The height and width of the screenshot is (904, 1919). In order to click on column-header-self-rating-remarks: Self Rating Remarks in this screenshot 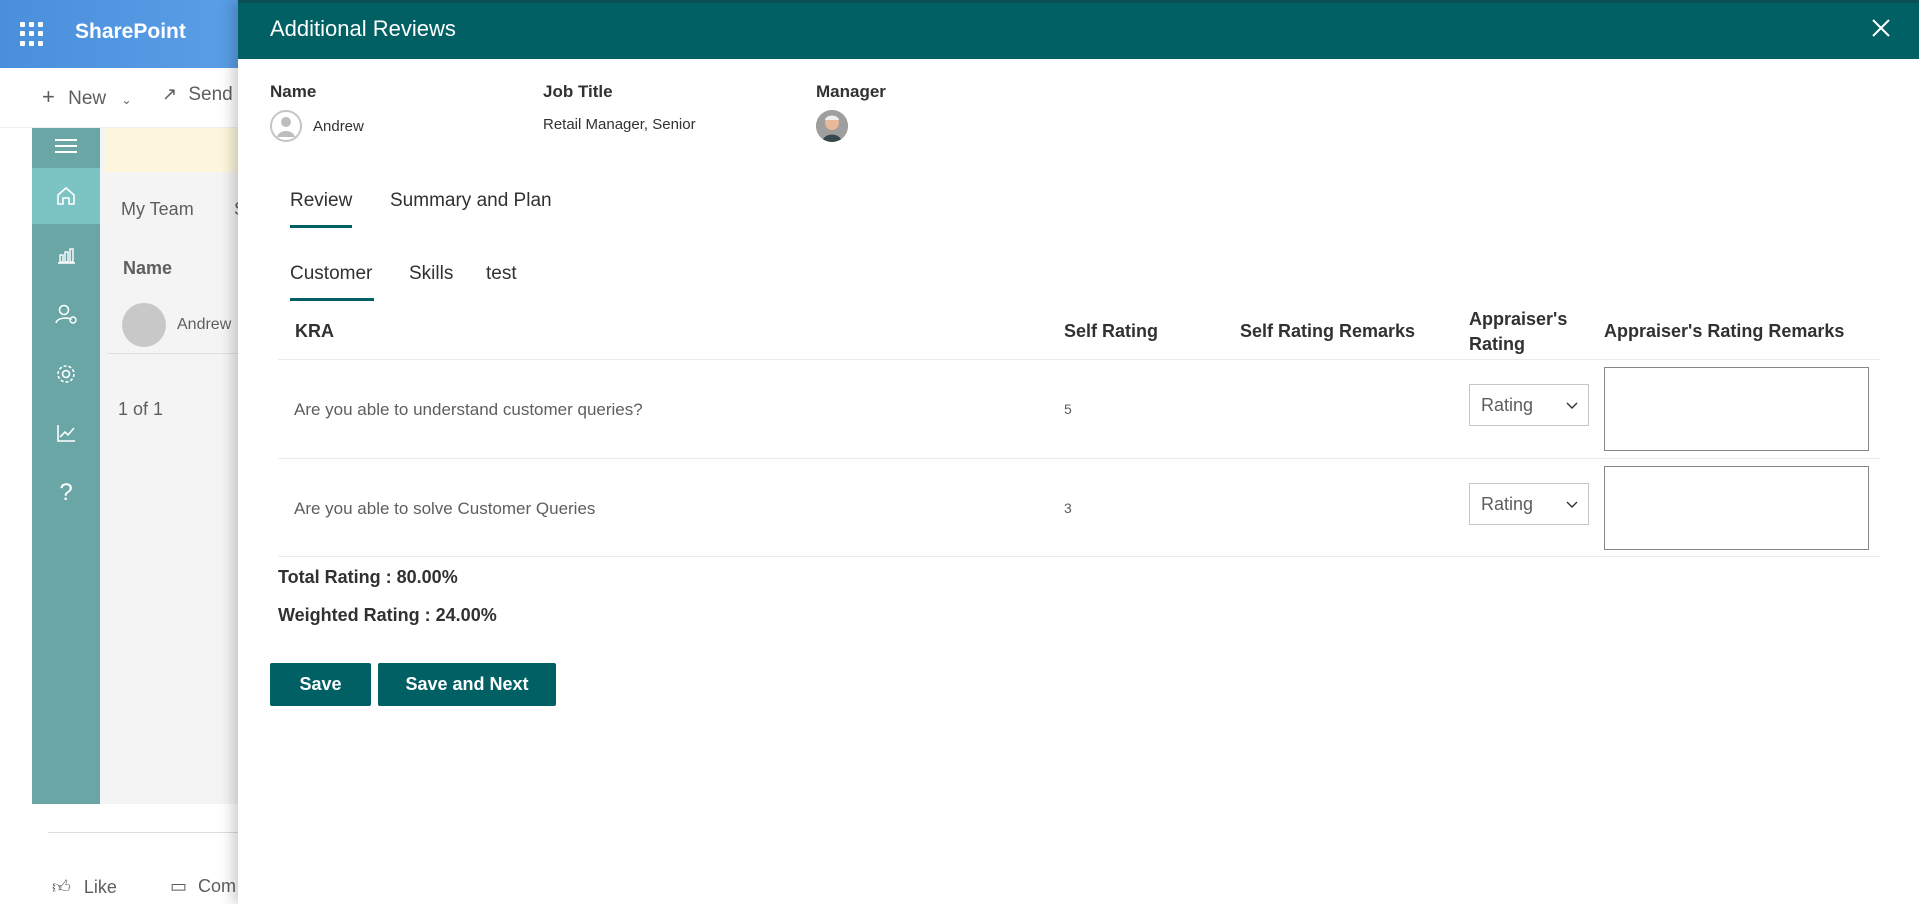, I will do `click(1328, 331)`.